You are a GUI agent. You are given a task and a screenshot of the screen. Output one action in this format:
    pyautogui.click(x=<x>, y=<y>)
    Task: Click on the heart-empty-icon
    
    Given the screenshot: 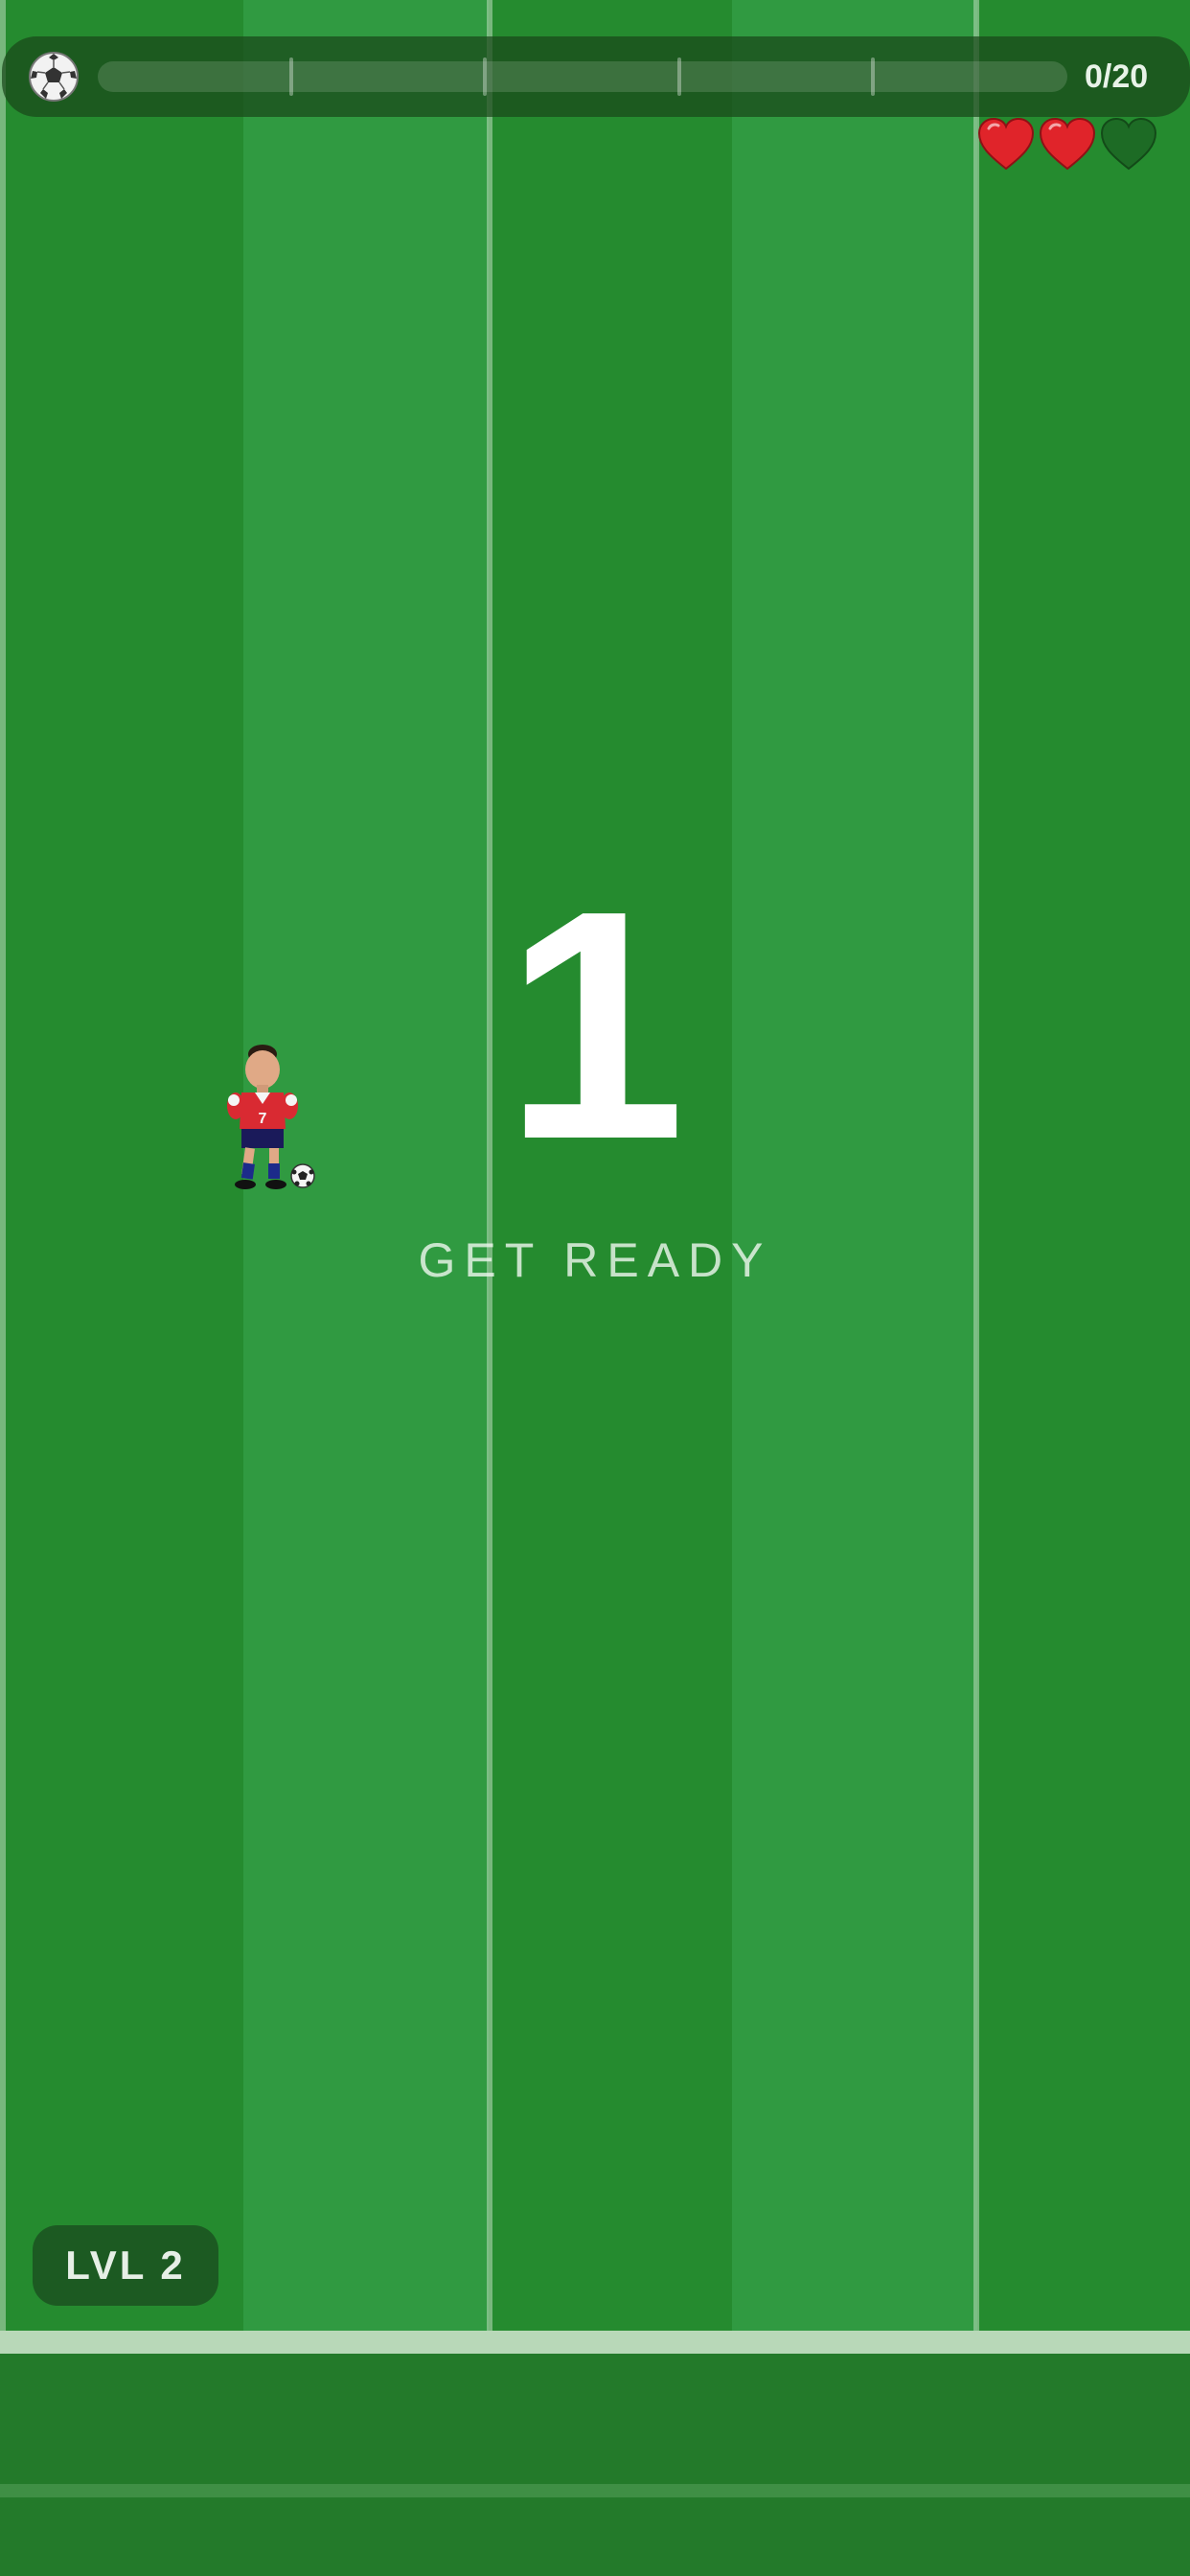 What is the action you would take?
    pyautogui.click(x=1129, y=144)
    